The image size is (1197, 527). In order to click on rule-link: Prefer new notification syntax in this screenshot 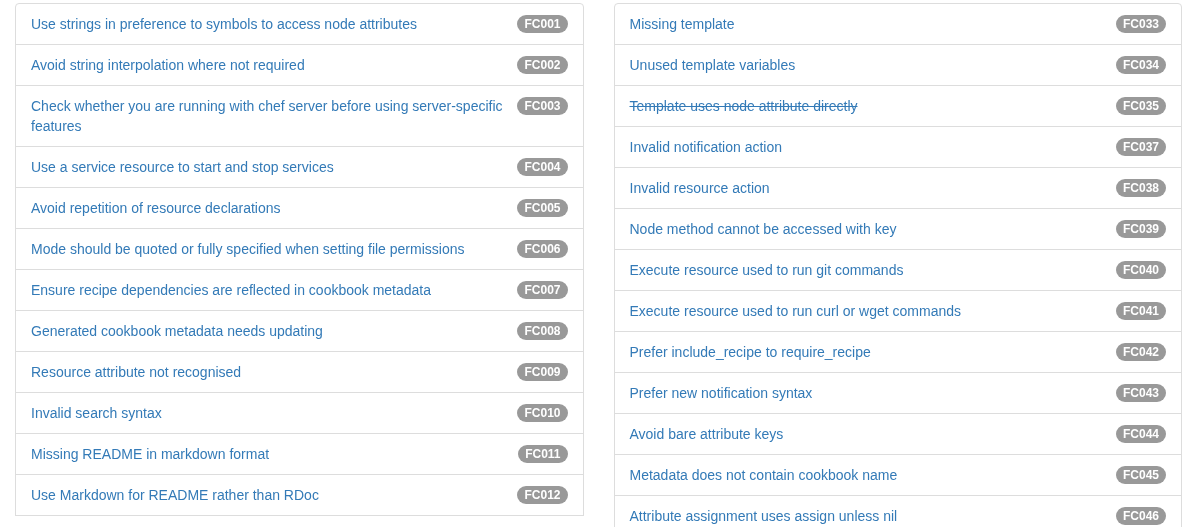, I will do `click(721, 393)`.